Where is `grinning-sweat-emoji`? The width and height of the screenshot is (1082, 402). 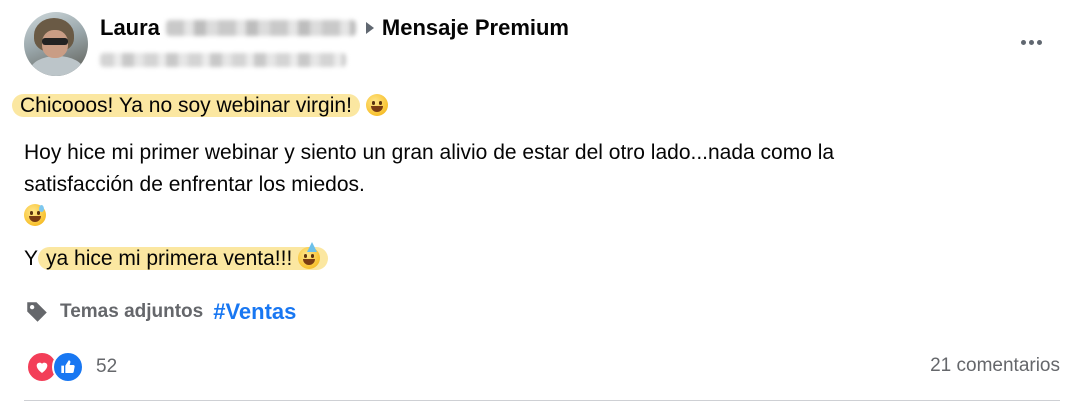
grinning-sweat-emoji is located at coordinates (35, 215).